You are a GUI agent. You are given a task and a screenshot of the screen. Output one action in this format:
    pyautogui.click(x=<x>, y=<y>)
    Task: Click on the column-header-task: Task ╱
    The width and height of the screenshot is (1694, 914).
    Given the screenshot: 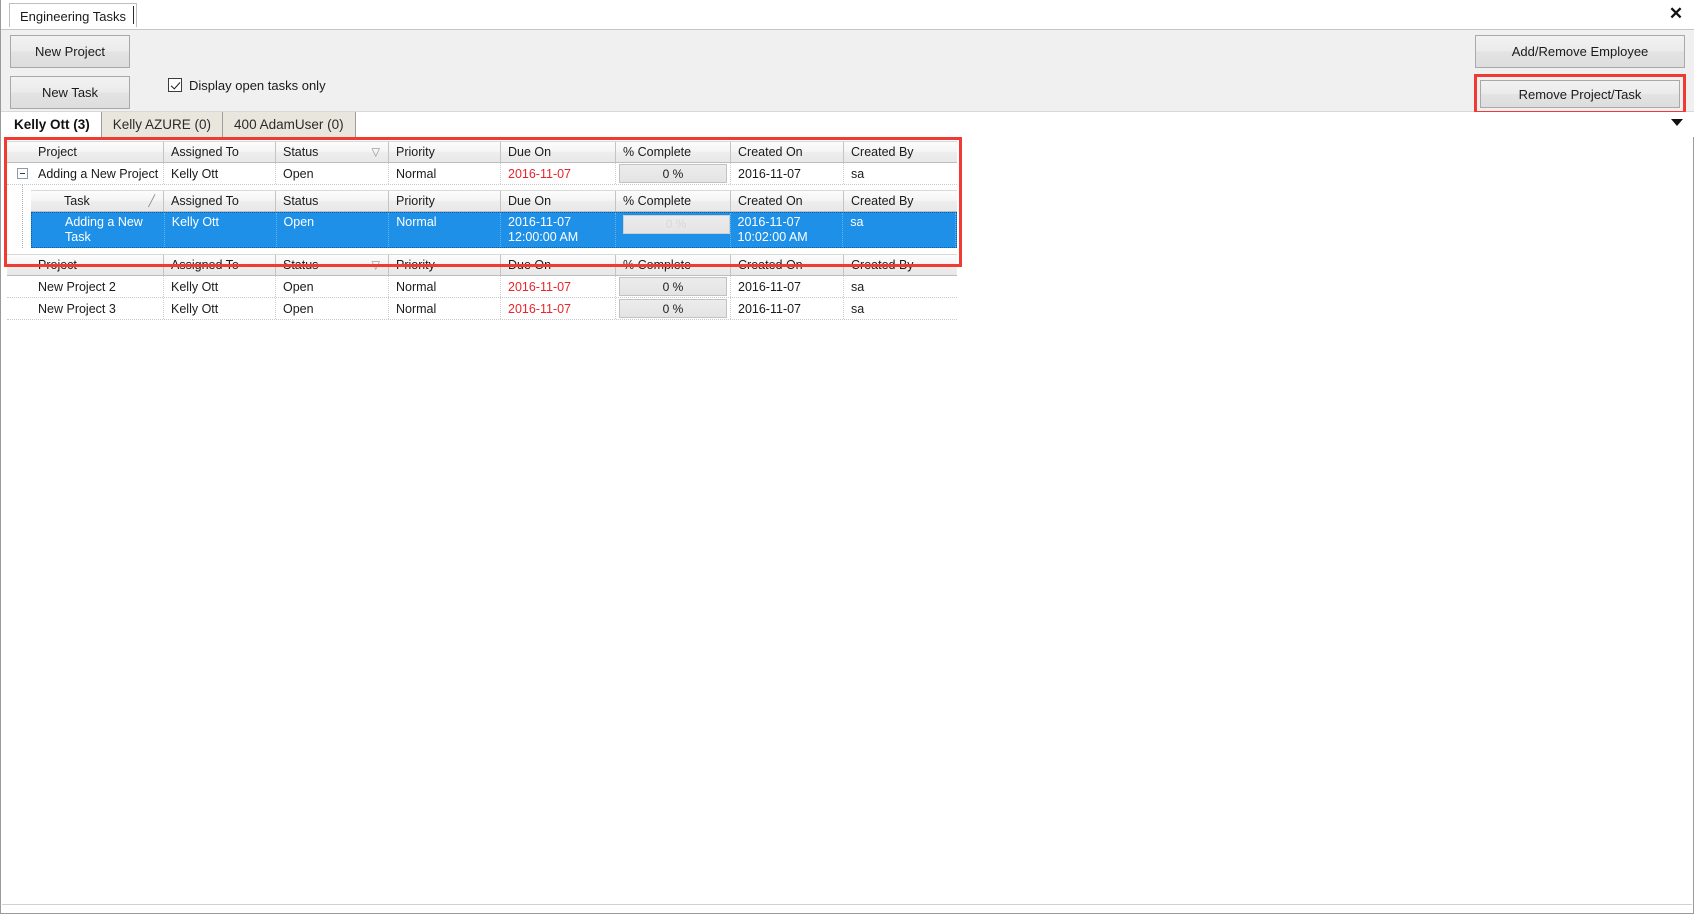 What is the action you would take?
    pyautogui.click(x=110, y=201)
    